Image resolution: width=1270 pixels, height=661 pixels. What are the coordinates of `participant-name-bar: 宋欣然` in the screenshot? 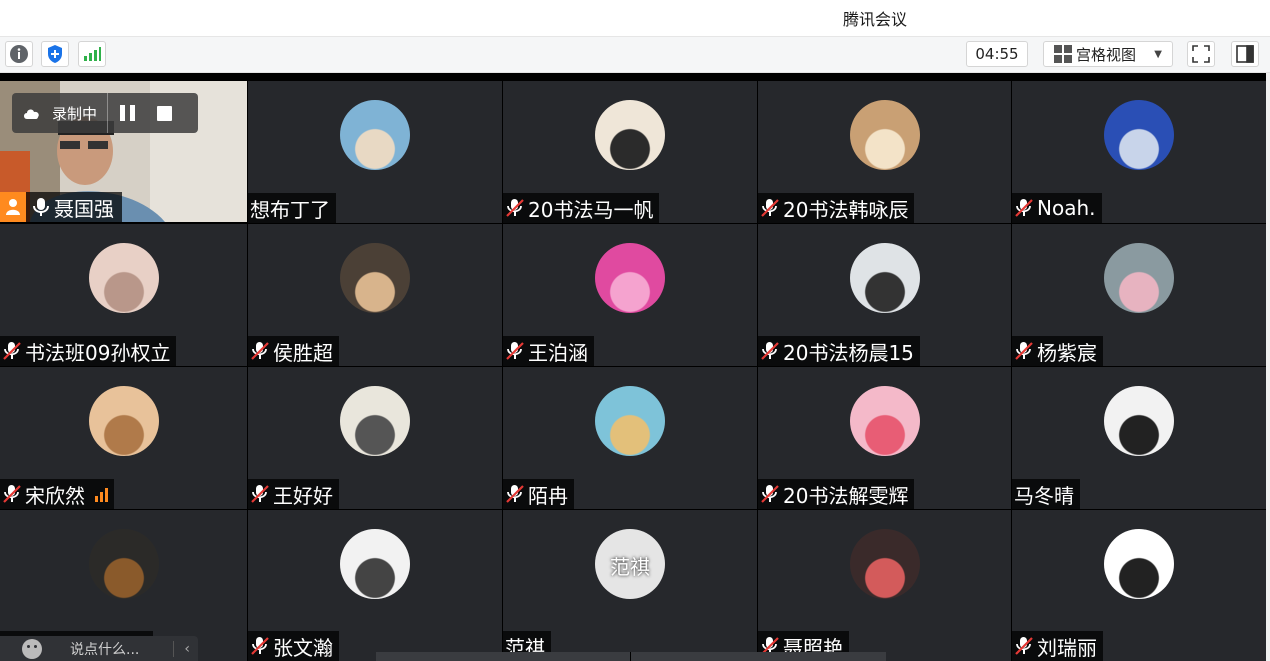 It's located at (57, 494).